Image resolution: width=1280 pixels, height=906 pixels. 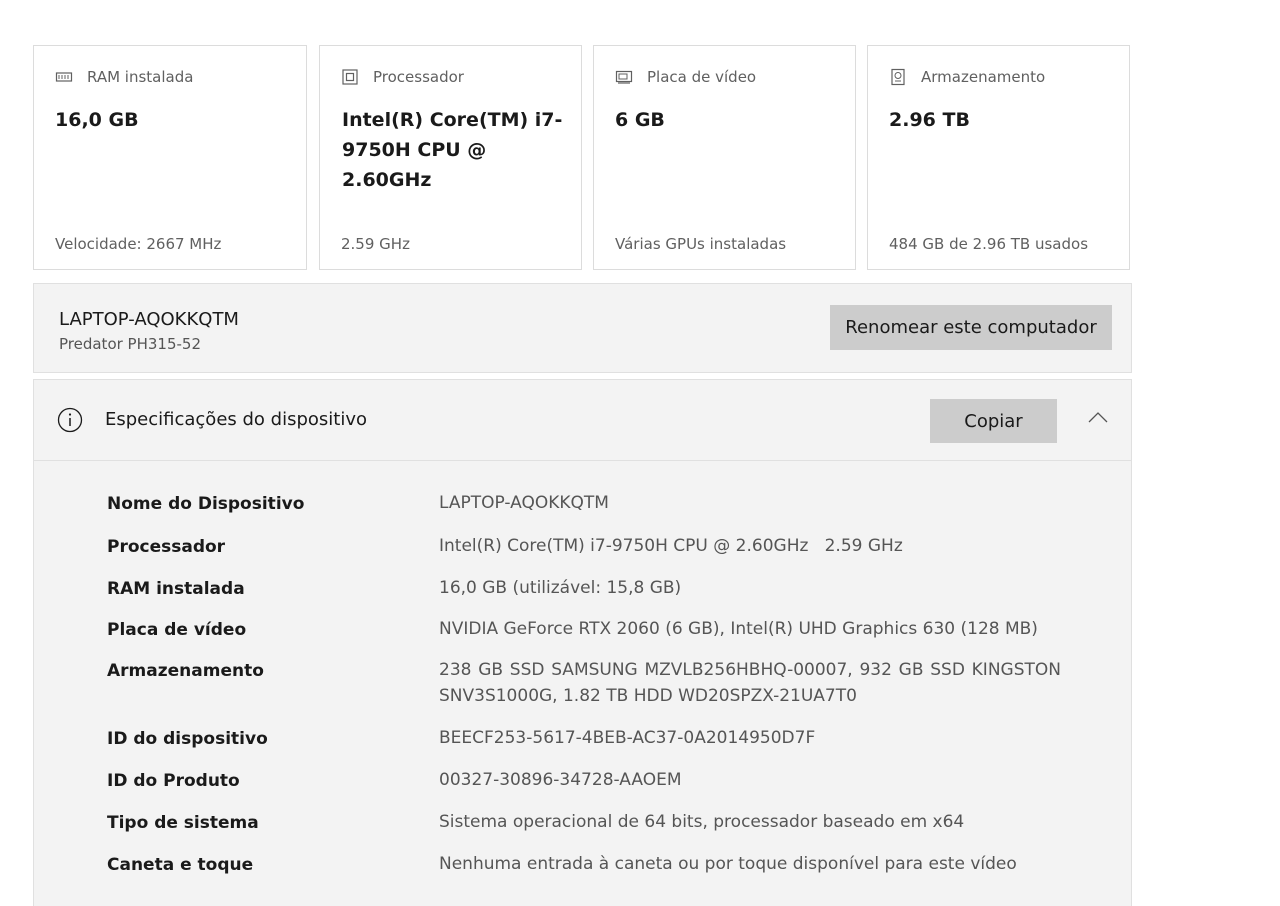 I want to click on card-value: 16,0 GB, so click(x=97, y=120).